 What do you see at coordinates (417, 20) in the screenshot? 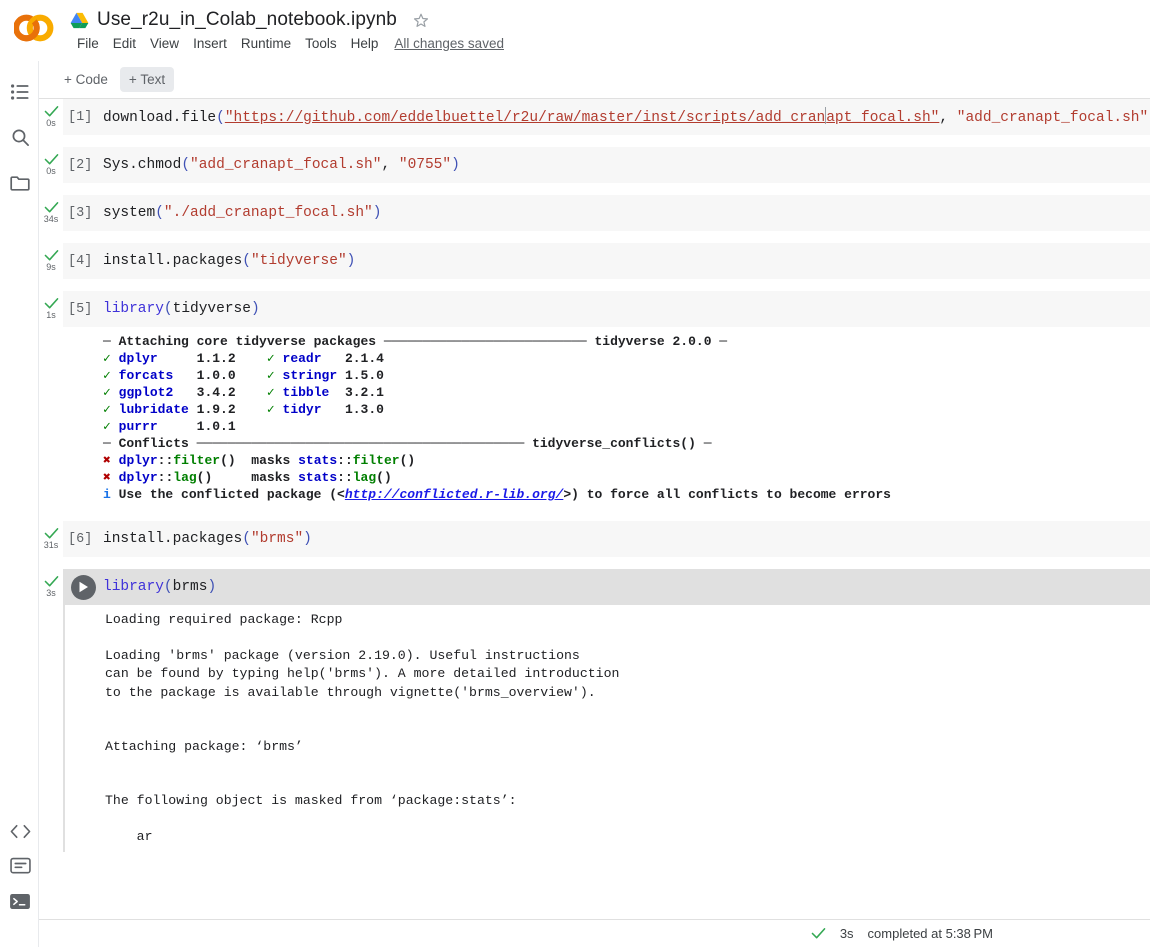
I see `star-outline-icon` at bounding box center [417, 20].